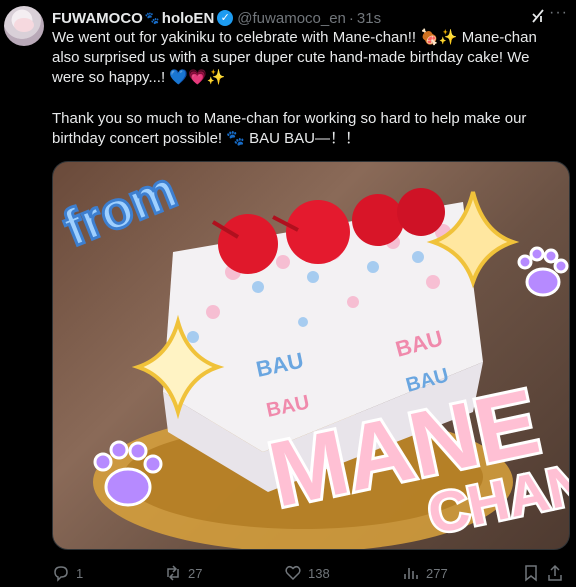 The height and width of the screenshot is (587, 576). What do you see at coordinates (225, 18) in the screenshot?
I see `verified-badge-icon: ✓` at bounding box center [225, 18].